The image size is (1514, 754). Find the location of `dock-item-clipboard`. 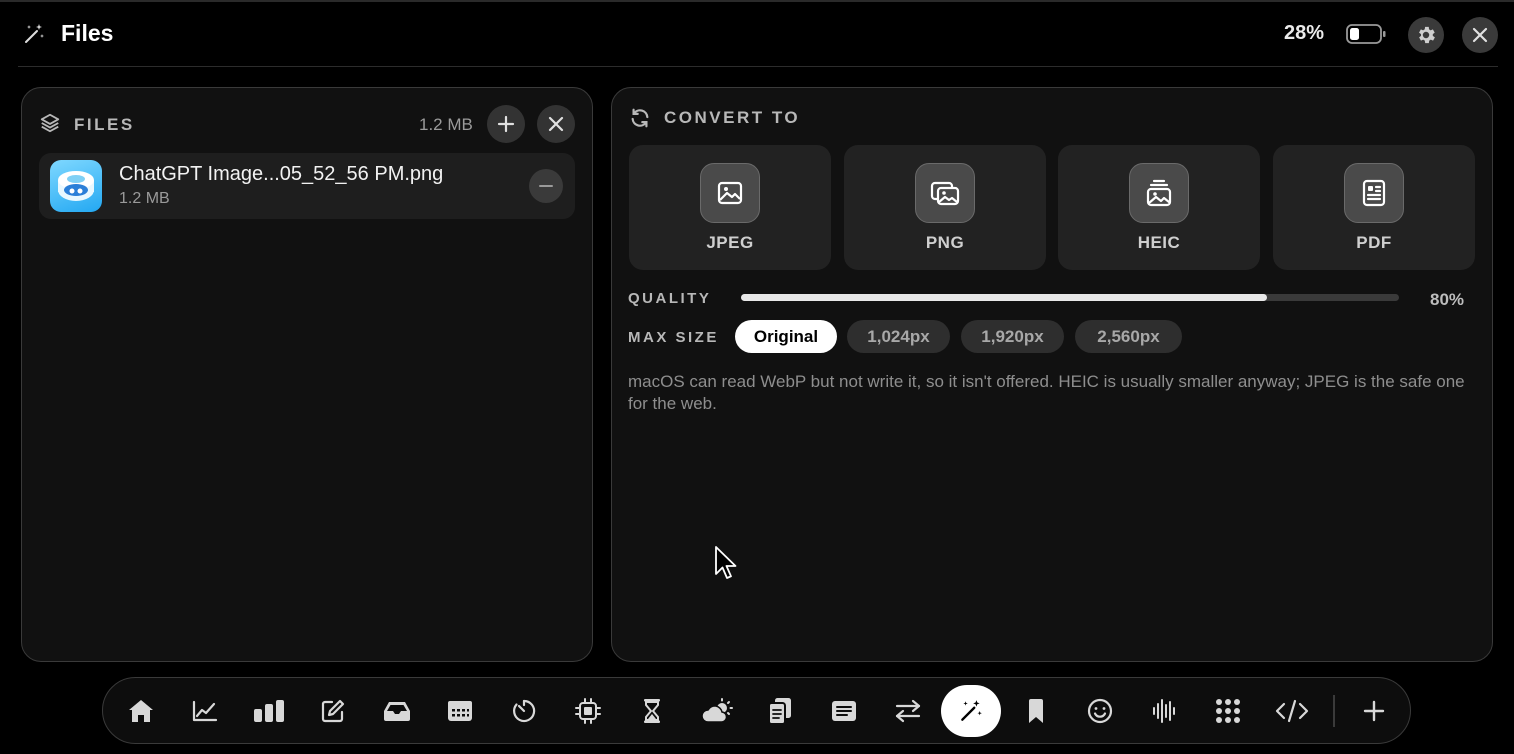

dock-item-clipboard is located at coordinates (780, 711).